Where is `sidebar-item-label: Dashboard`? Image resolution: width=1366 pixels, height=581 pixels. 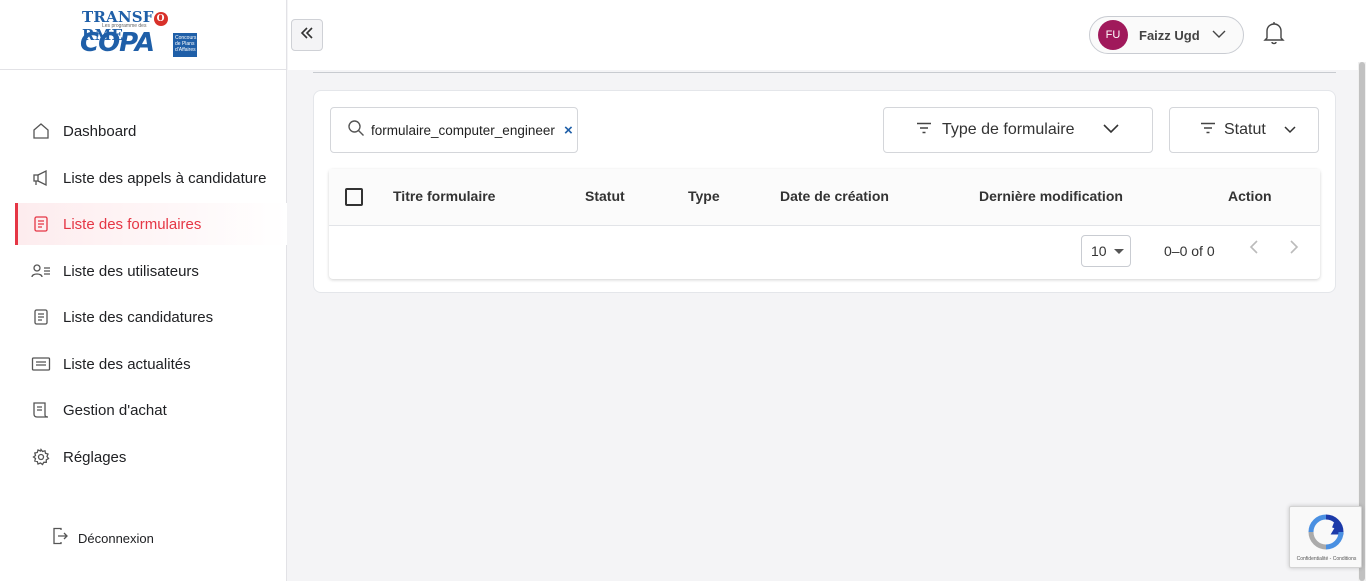
sidebar-item-label: Dashboard is located at coordinates (100, 131).